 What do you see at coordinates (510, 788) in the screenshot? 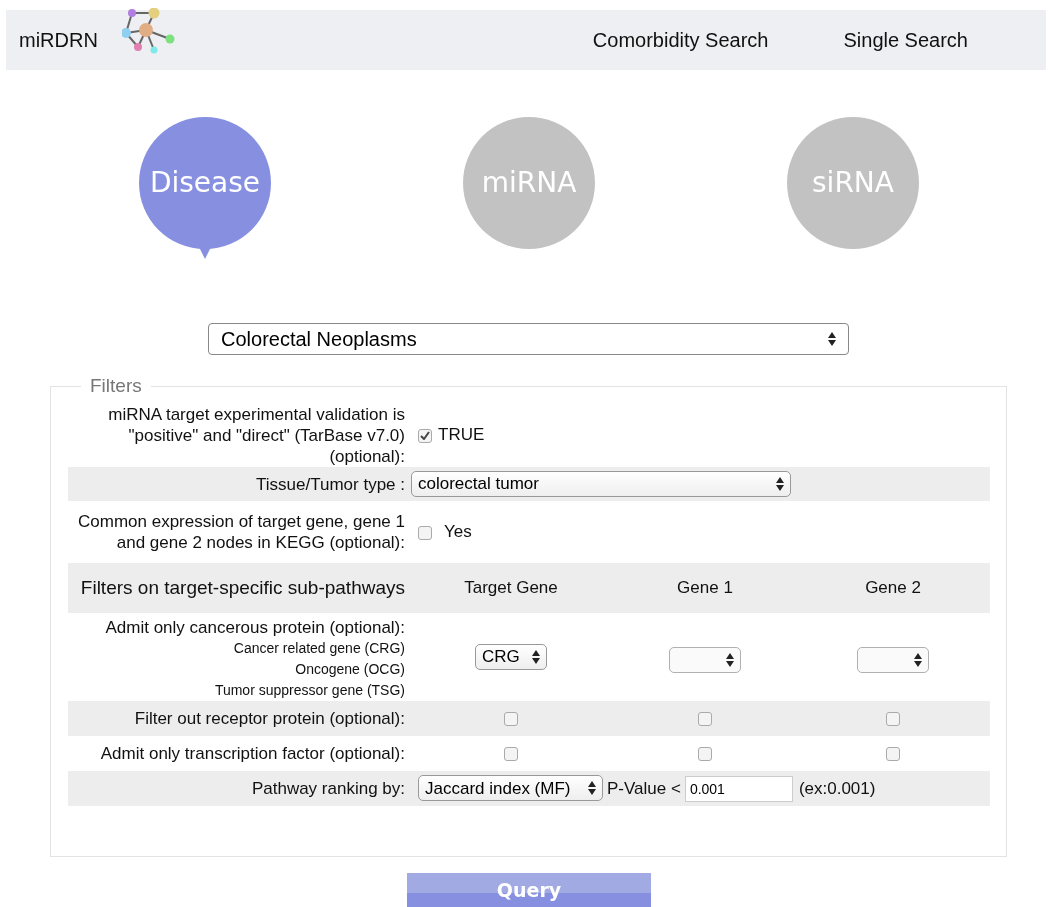
I see `ranking-select: Jaccard index (MF)` at bounding box center [510, 788].